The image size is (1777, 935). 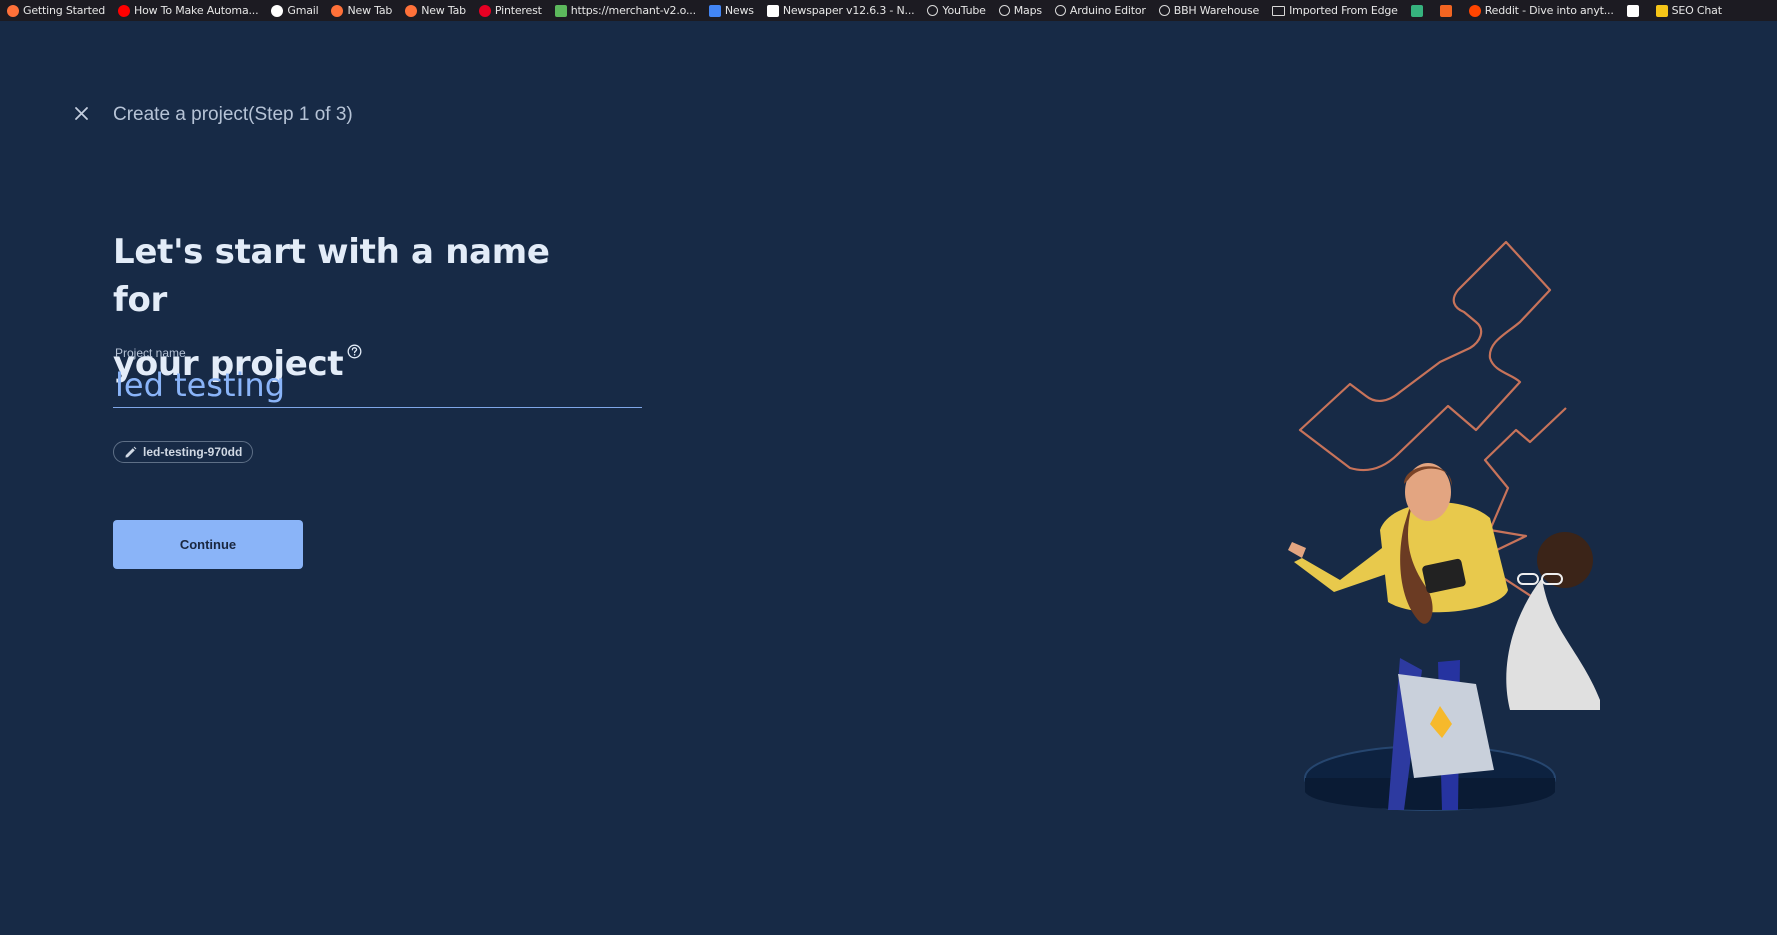 What do you see at coordinates (1474, 10) in the screenshot?
I see `reddit-icon` at bounding box center [1474, 10].